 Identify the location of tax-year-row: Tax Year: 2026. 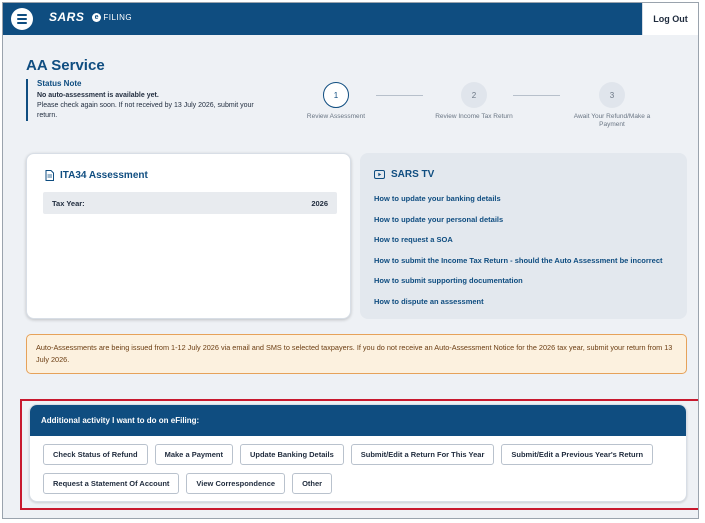
(190, 203).